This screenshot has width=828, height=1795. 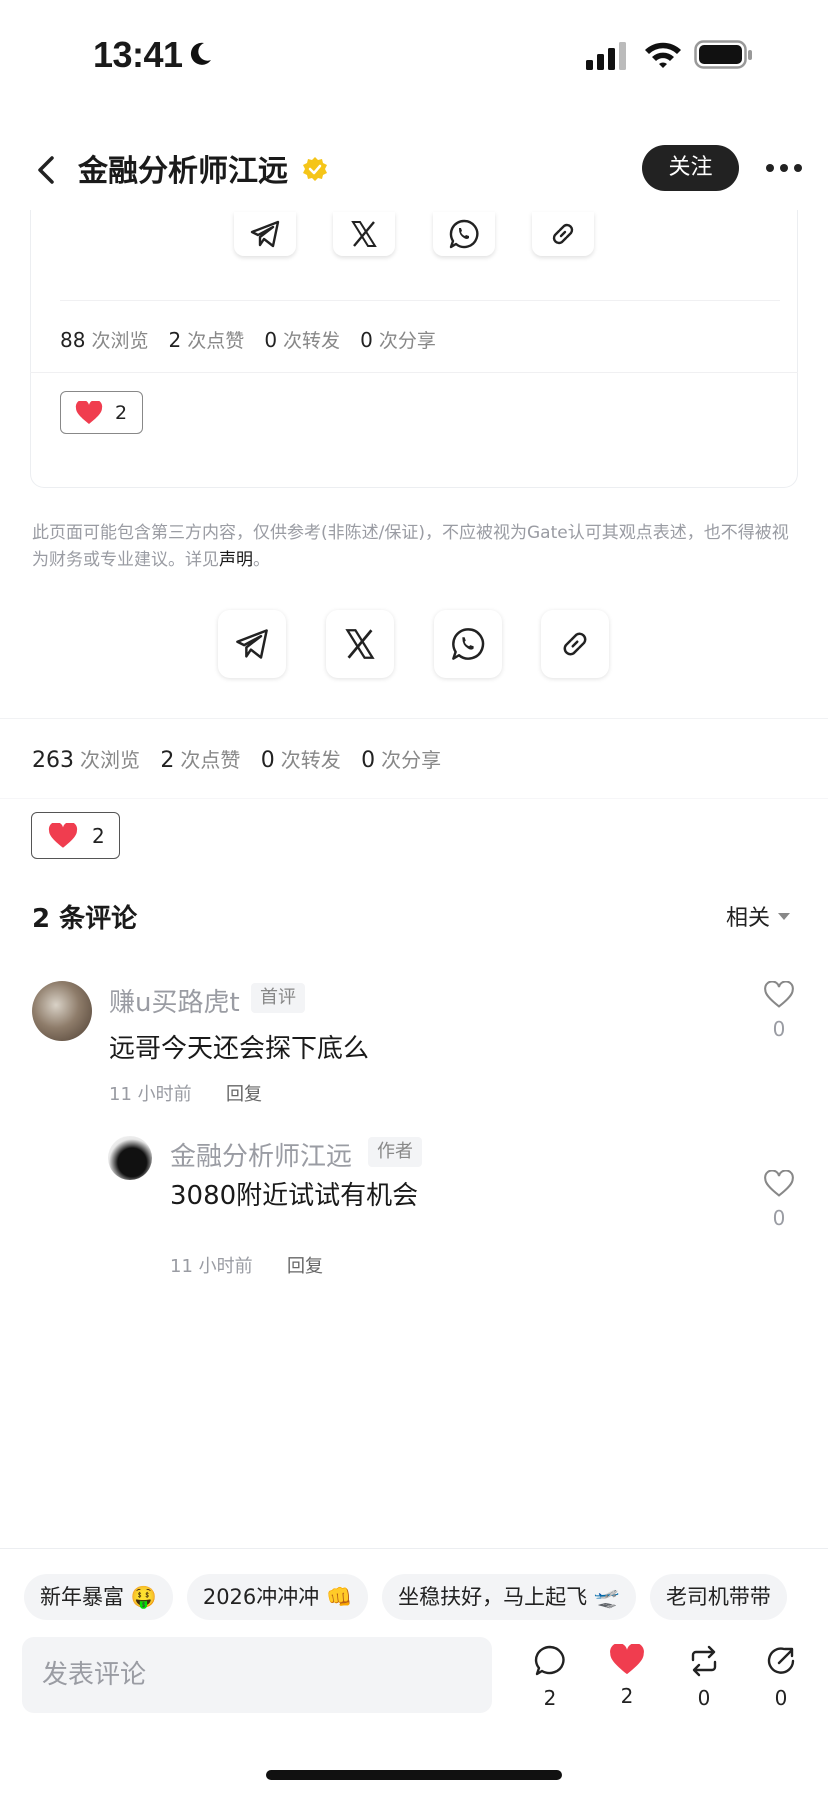 I want to click on embedded-whatsapp-share-button, so click(x=464, y=234).